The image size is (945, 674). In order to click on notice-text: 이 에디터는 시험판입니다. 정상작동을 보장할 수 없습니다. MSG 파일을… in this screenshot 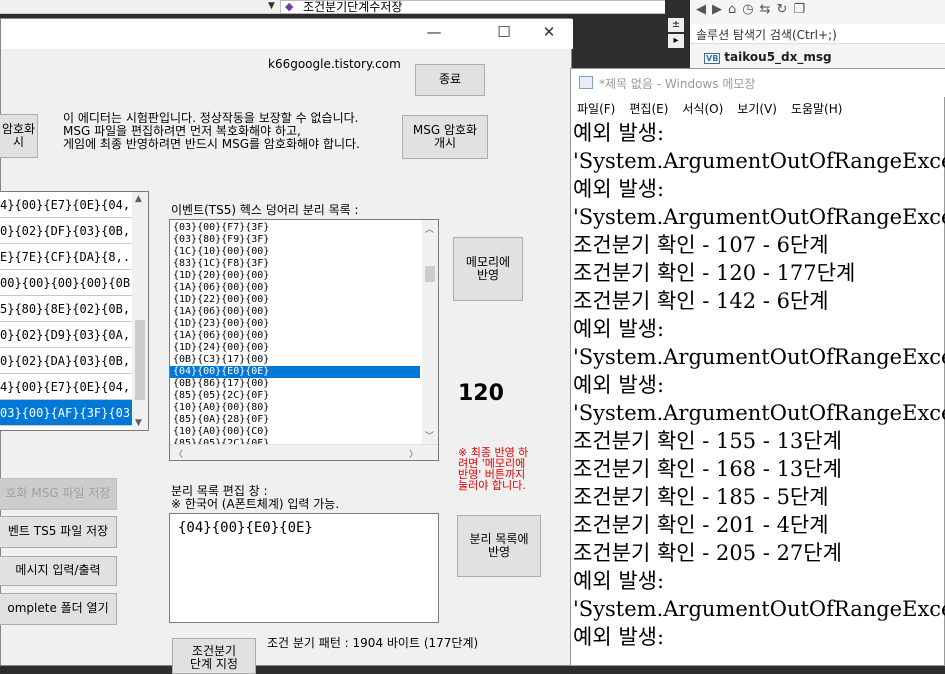, I will do `click(211, 131)`.